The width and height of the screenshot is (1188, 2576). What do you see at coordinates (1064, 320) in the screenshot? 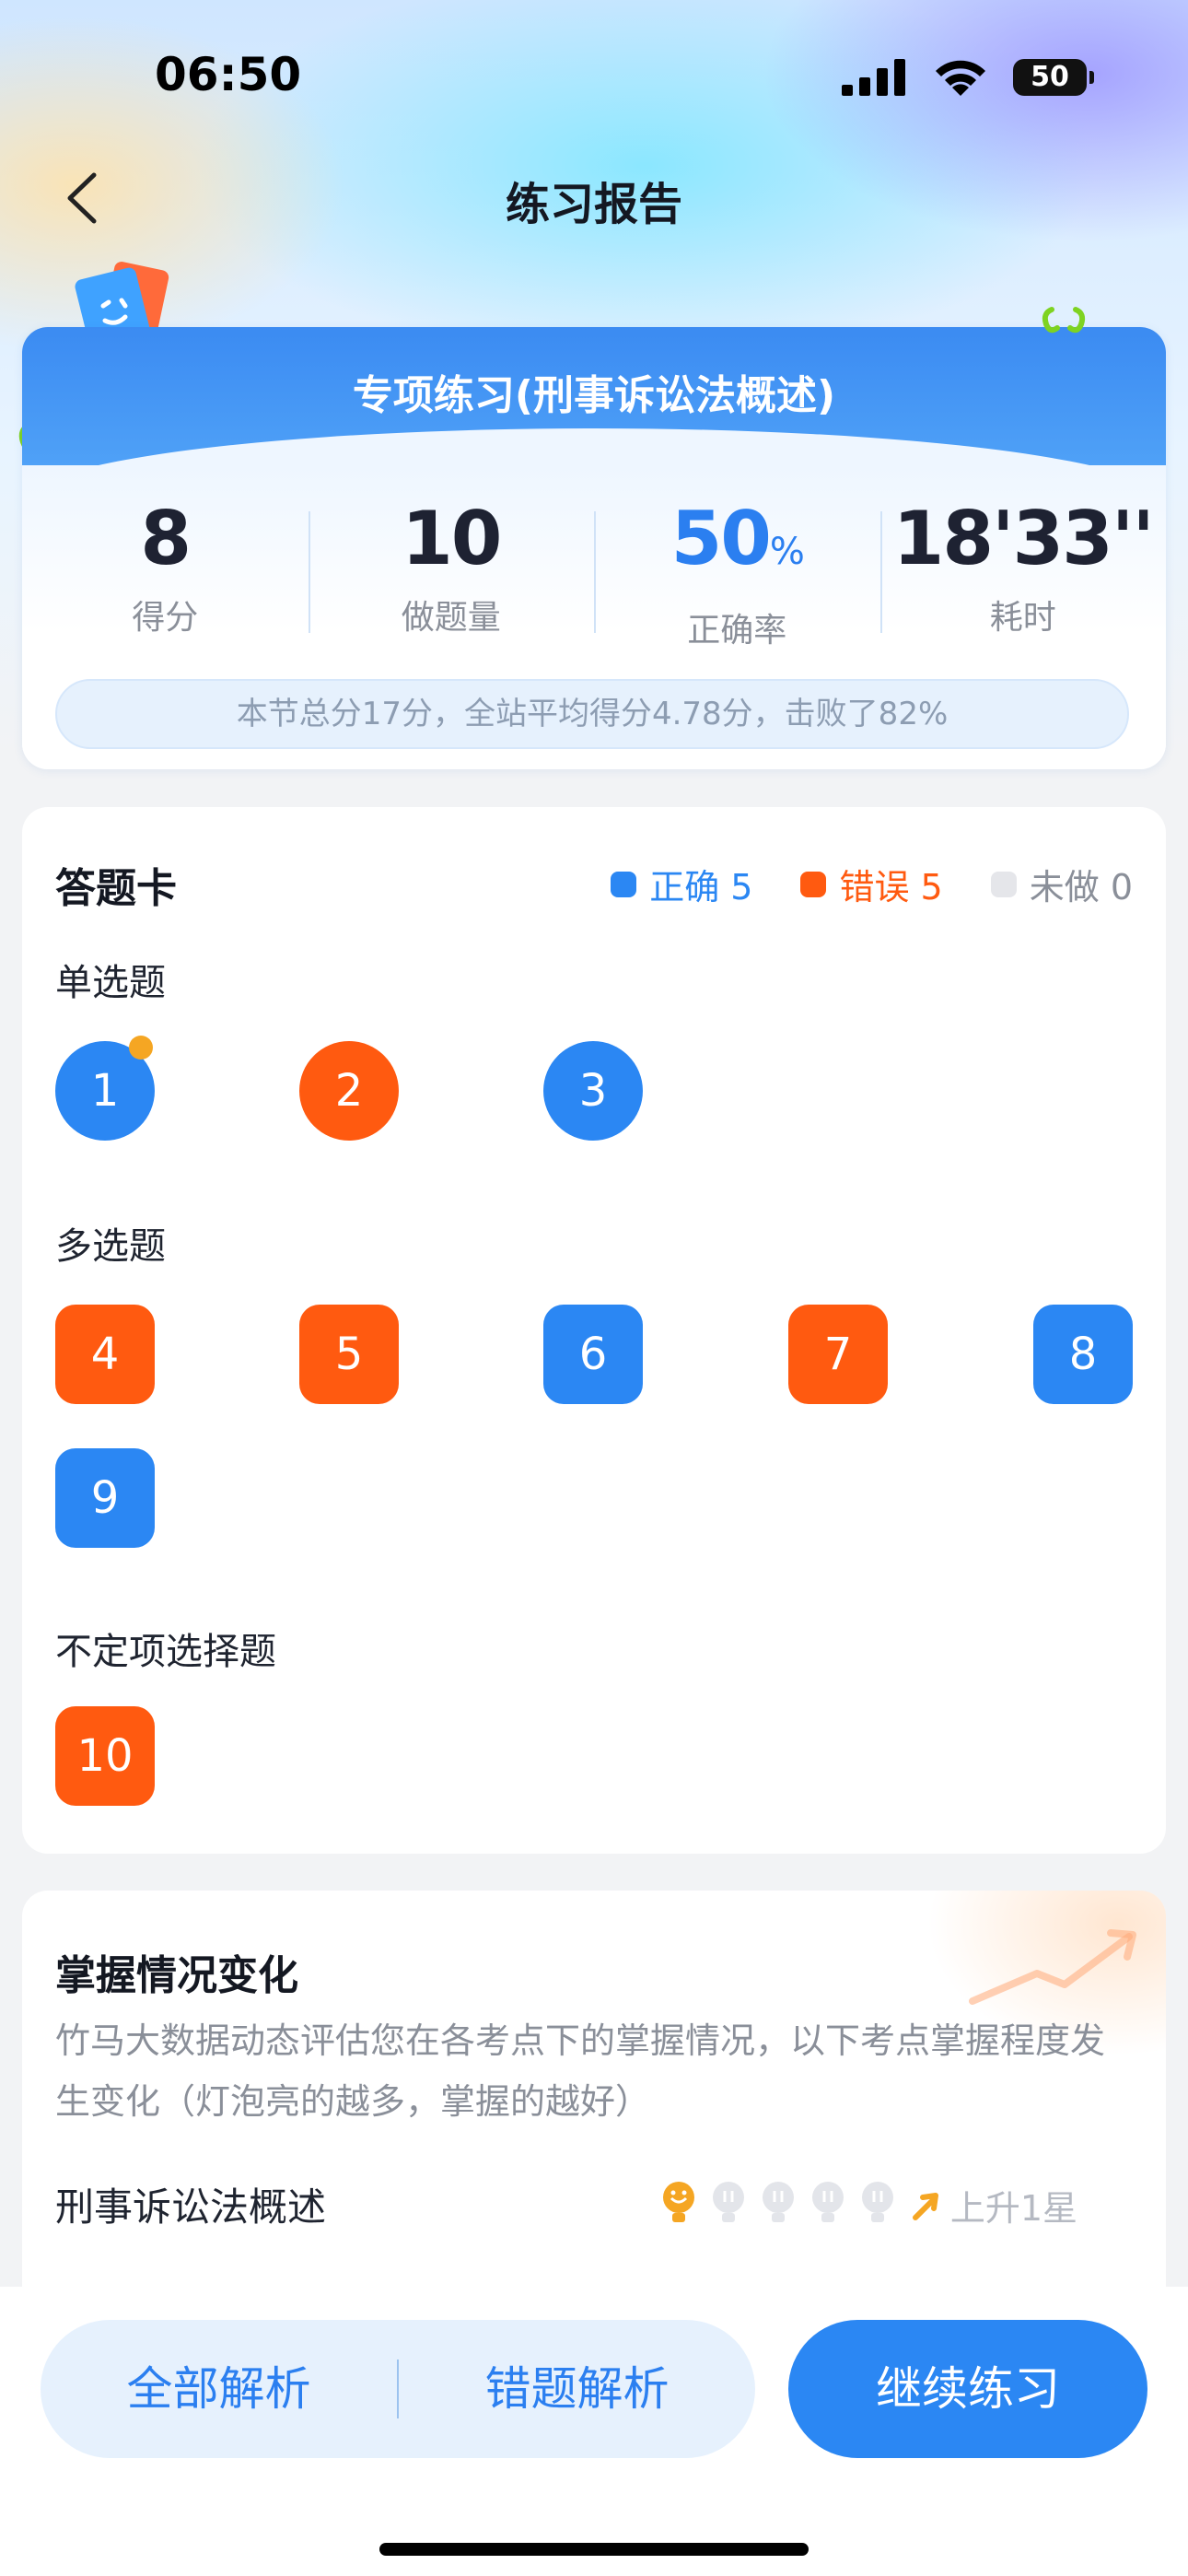
I see `binder-clip-icon` at bounding box center [1064, 320].